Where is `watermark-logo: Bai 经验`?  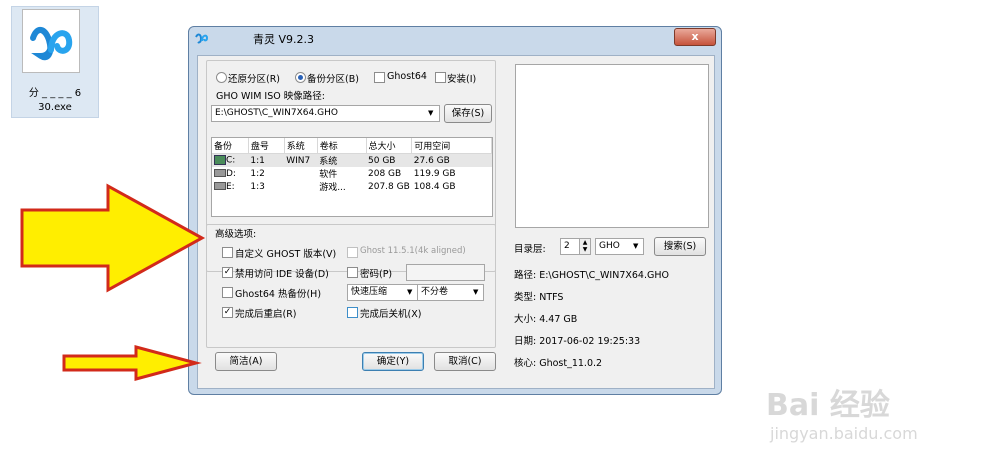 watermark-logo: Bai 经验 is located at coordinates (828, 405).